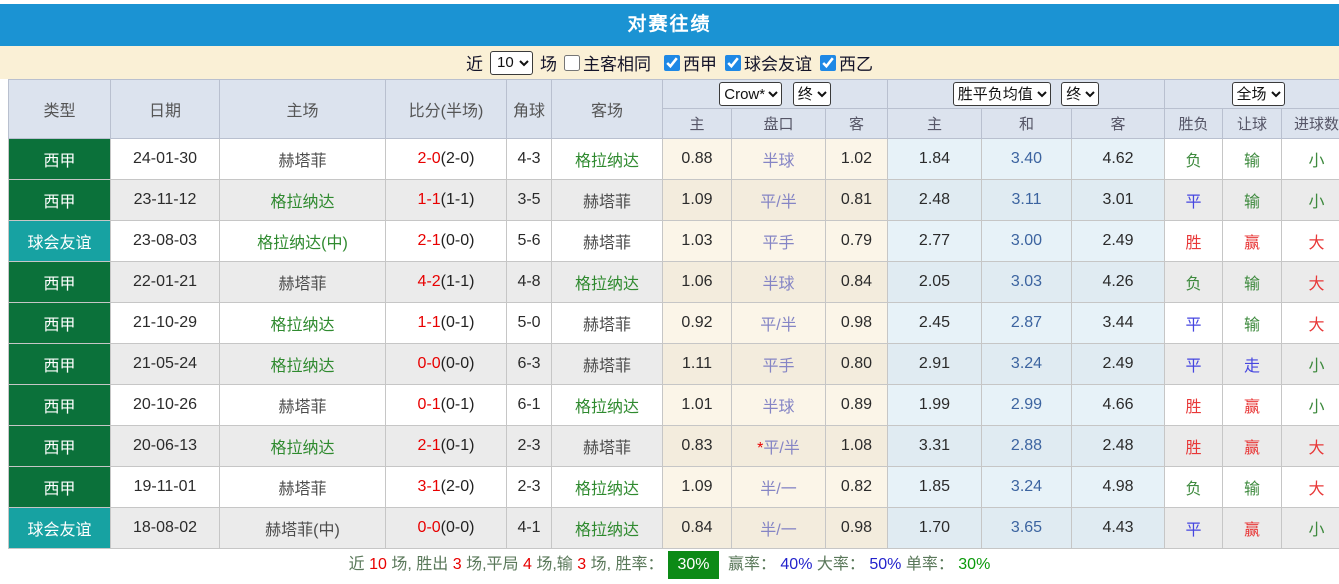  Describe the element at coordinates (934, 364) in the screenshot. I see `mean-home: 2.91` at that location.